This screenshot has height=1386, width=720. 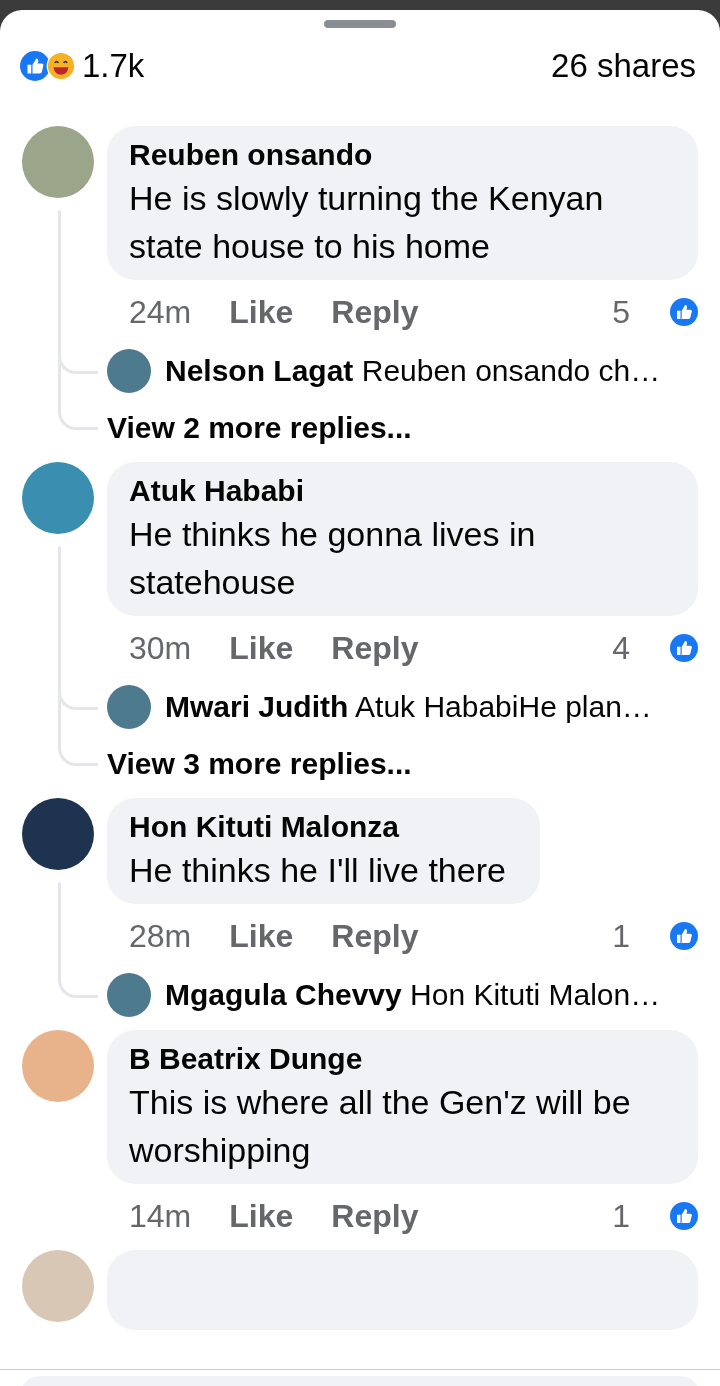 What do you see at coordinates (160, 648) in the screenshot?
I see `comment-time: 30m` at bounding box center [160, 648].